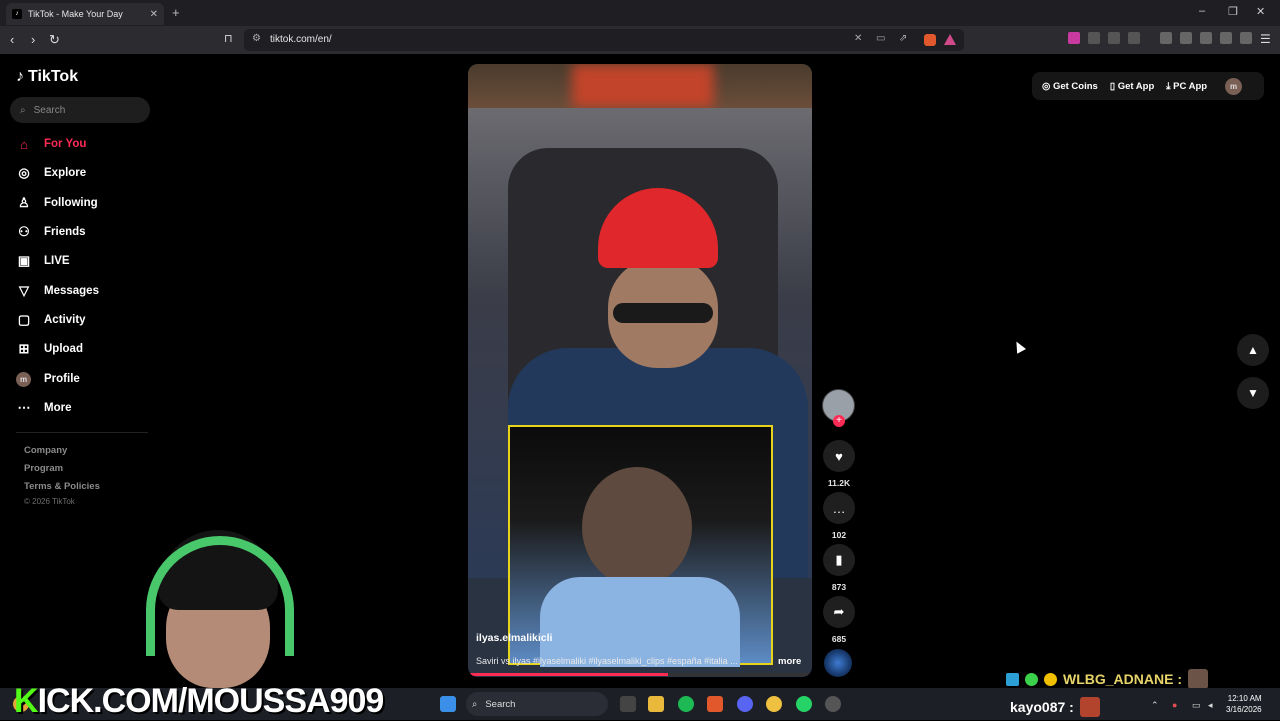 Image resolution: width=1280 pixels, height=721 pixels. What do you see at coordinates (1206, 38) in the screenshot?
I see `wallet-icon` at bounding box center [1206, 38].